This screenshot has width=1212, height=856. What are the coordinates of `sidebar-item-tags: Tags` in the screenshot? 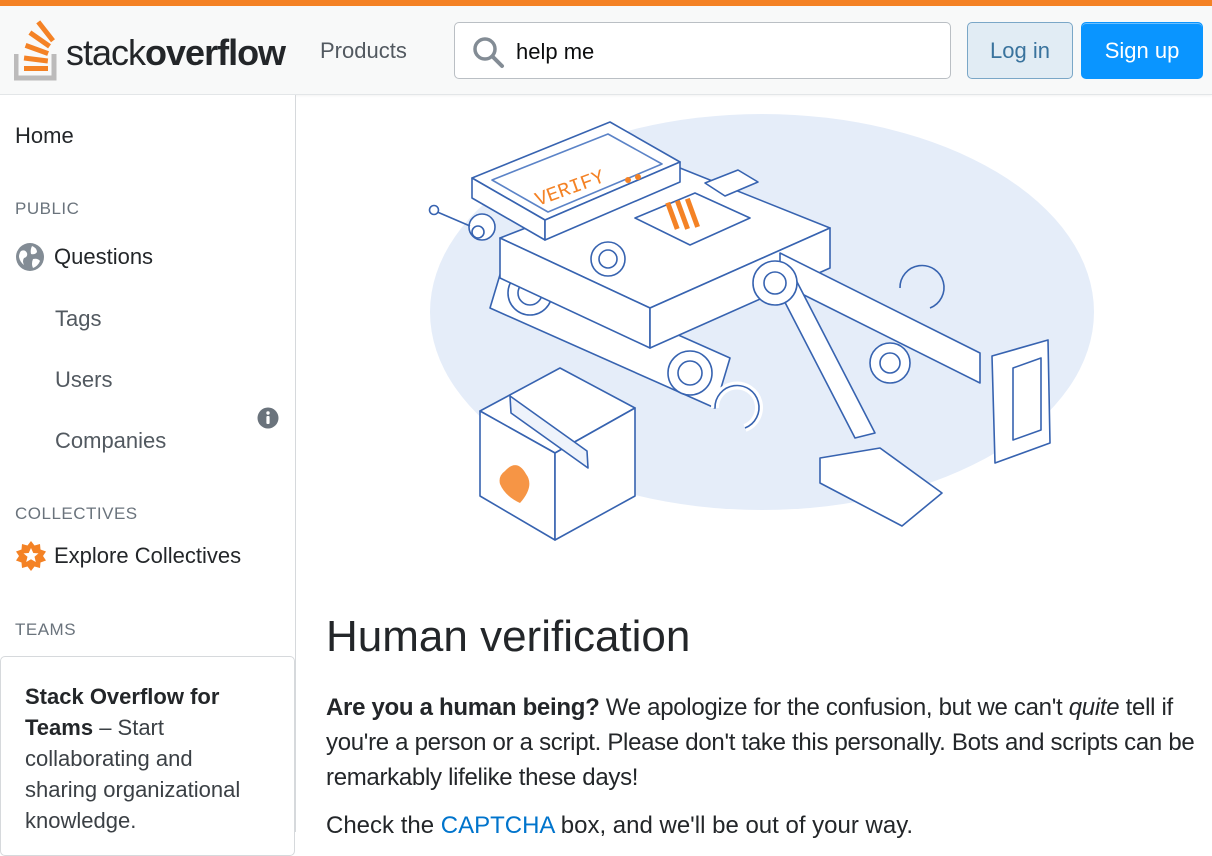 It's located at (78, 319).